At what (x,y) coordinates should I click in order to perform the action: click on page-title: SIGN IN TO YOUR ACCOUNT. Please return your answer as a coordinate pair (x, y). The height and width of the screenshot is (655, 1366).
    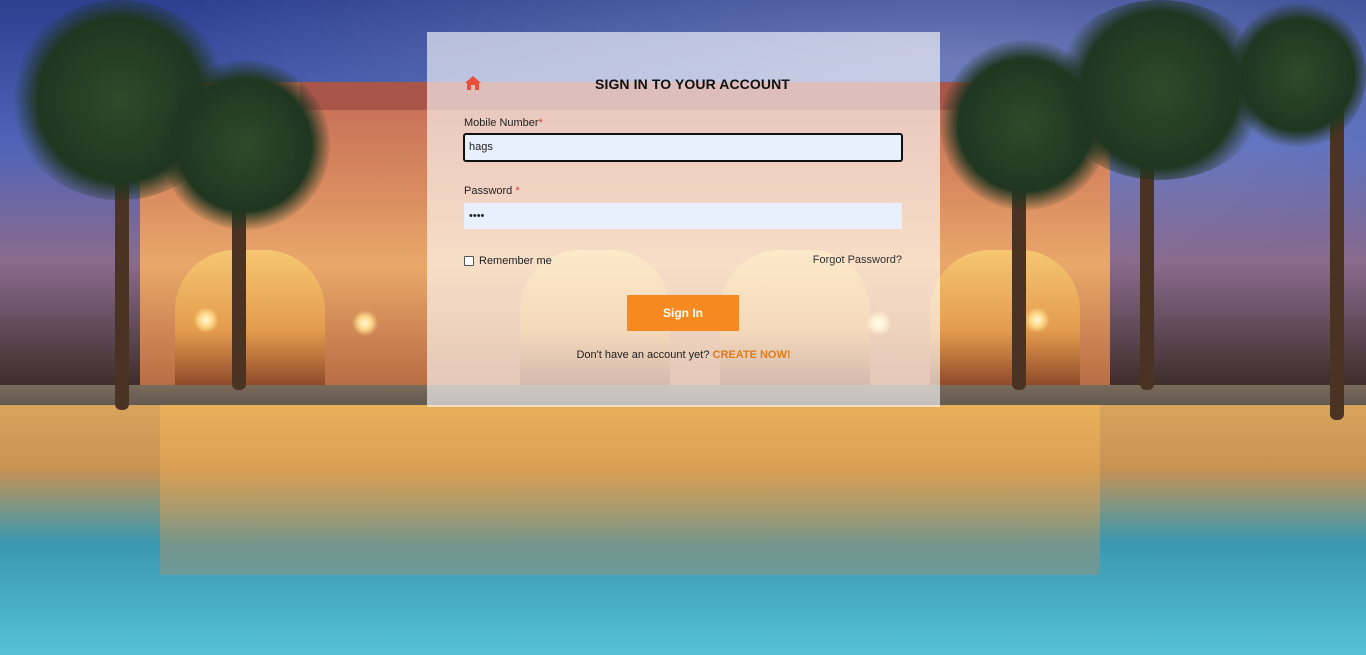
    Looking at the image, I should click on (692, 84).